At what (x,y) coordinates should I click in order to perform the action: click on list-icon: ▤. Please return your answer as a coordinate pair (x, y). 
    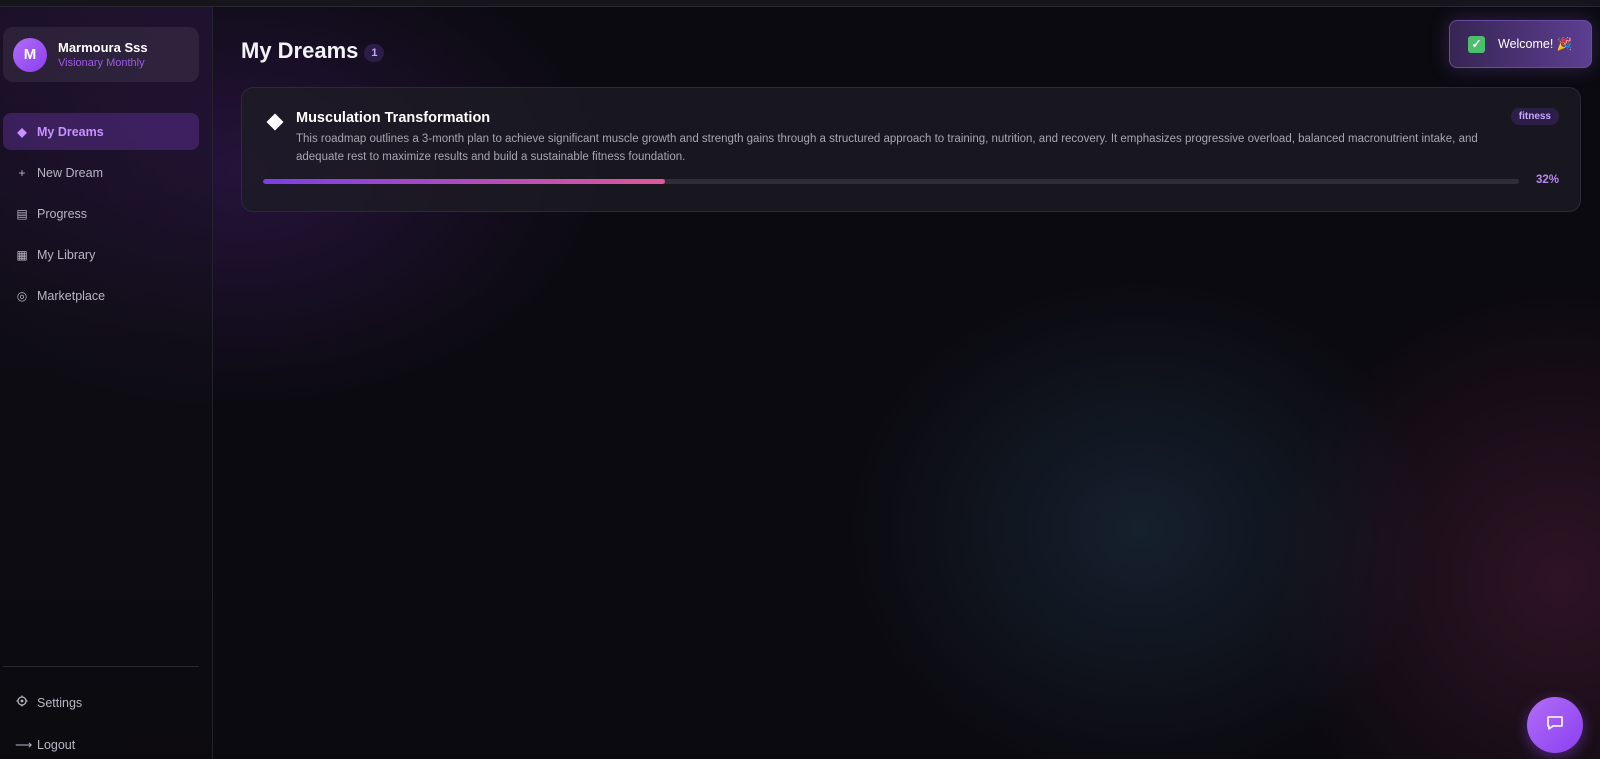
    Looking at the image, I should click on (22, 213).